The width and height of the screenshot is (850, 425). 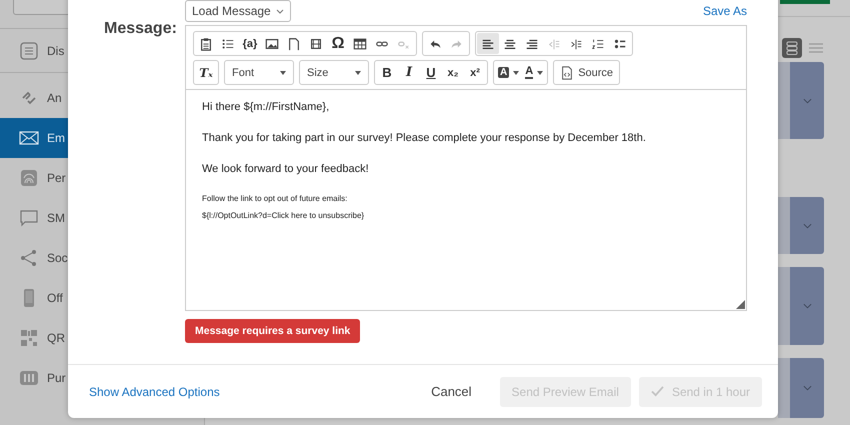 I want to click on message-text: Follow the link to opt out of future emails:, so click(x=275, y=198).